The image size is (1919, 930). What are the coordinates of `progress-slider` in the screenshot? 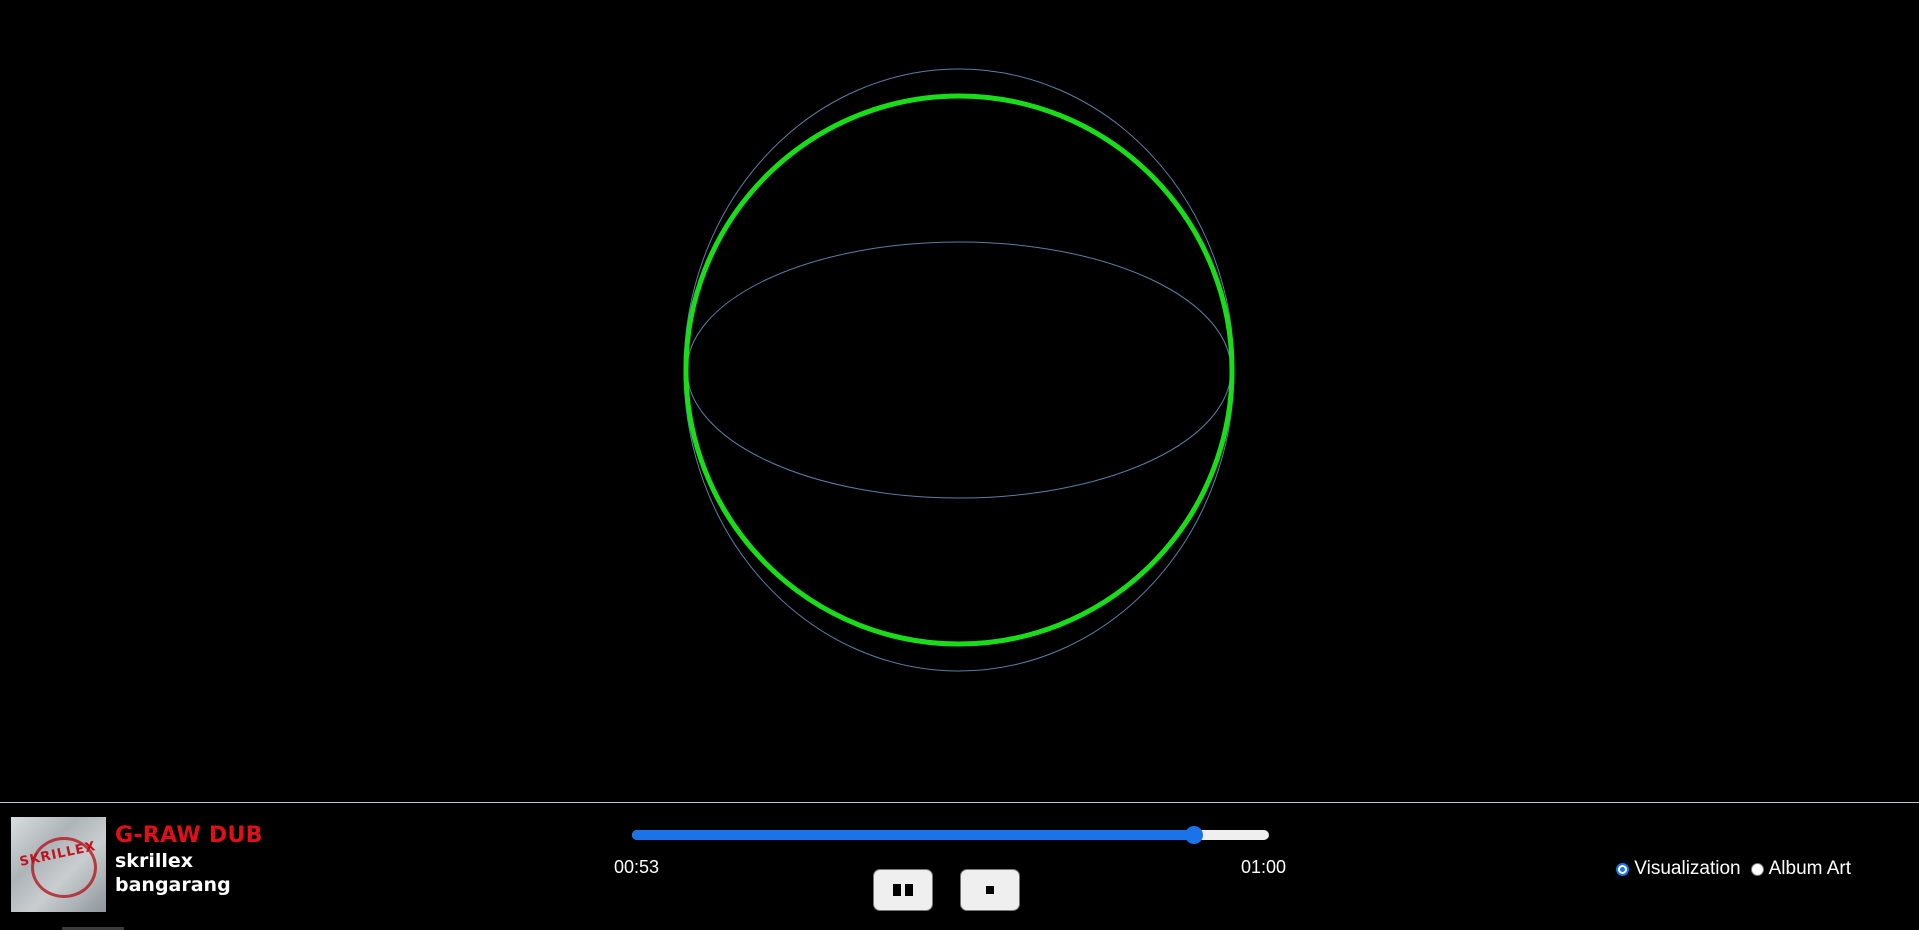 It's located at (950, 835).